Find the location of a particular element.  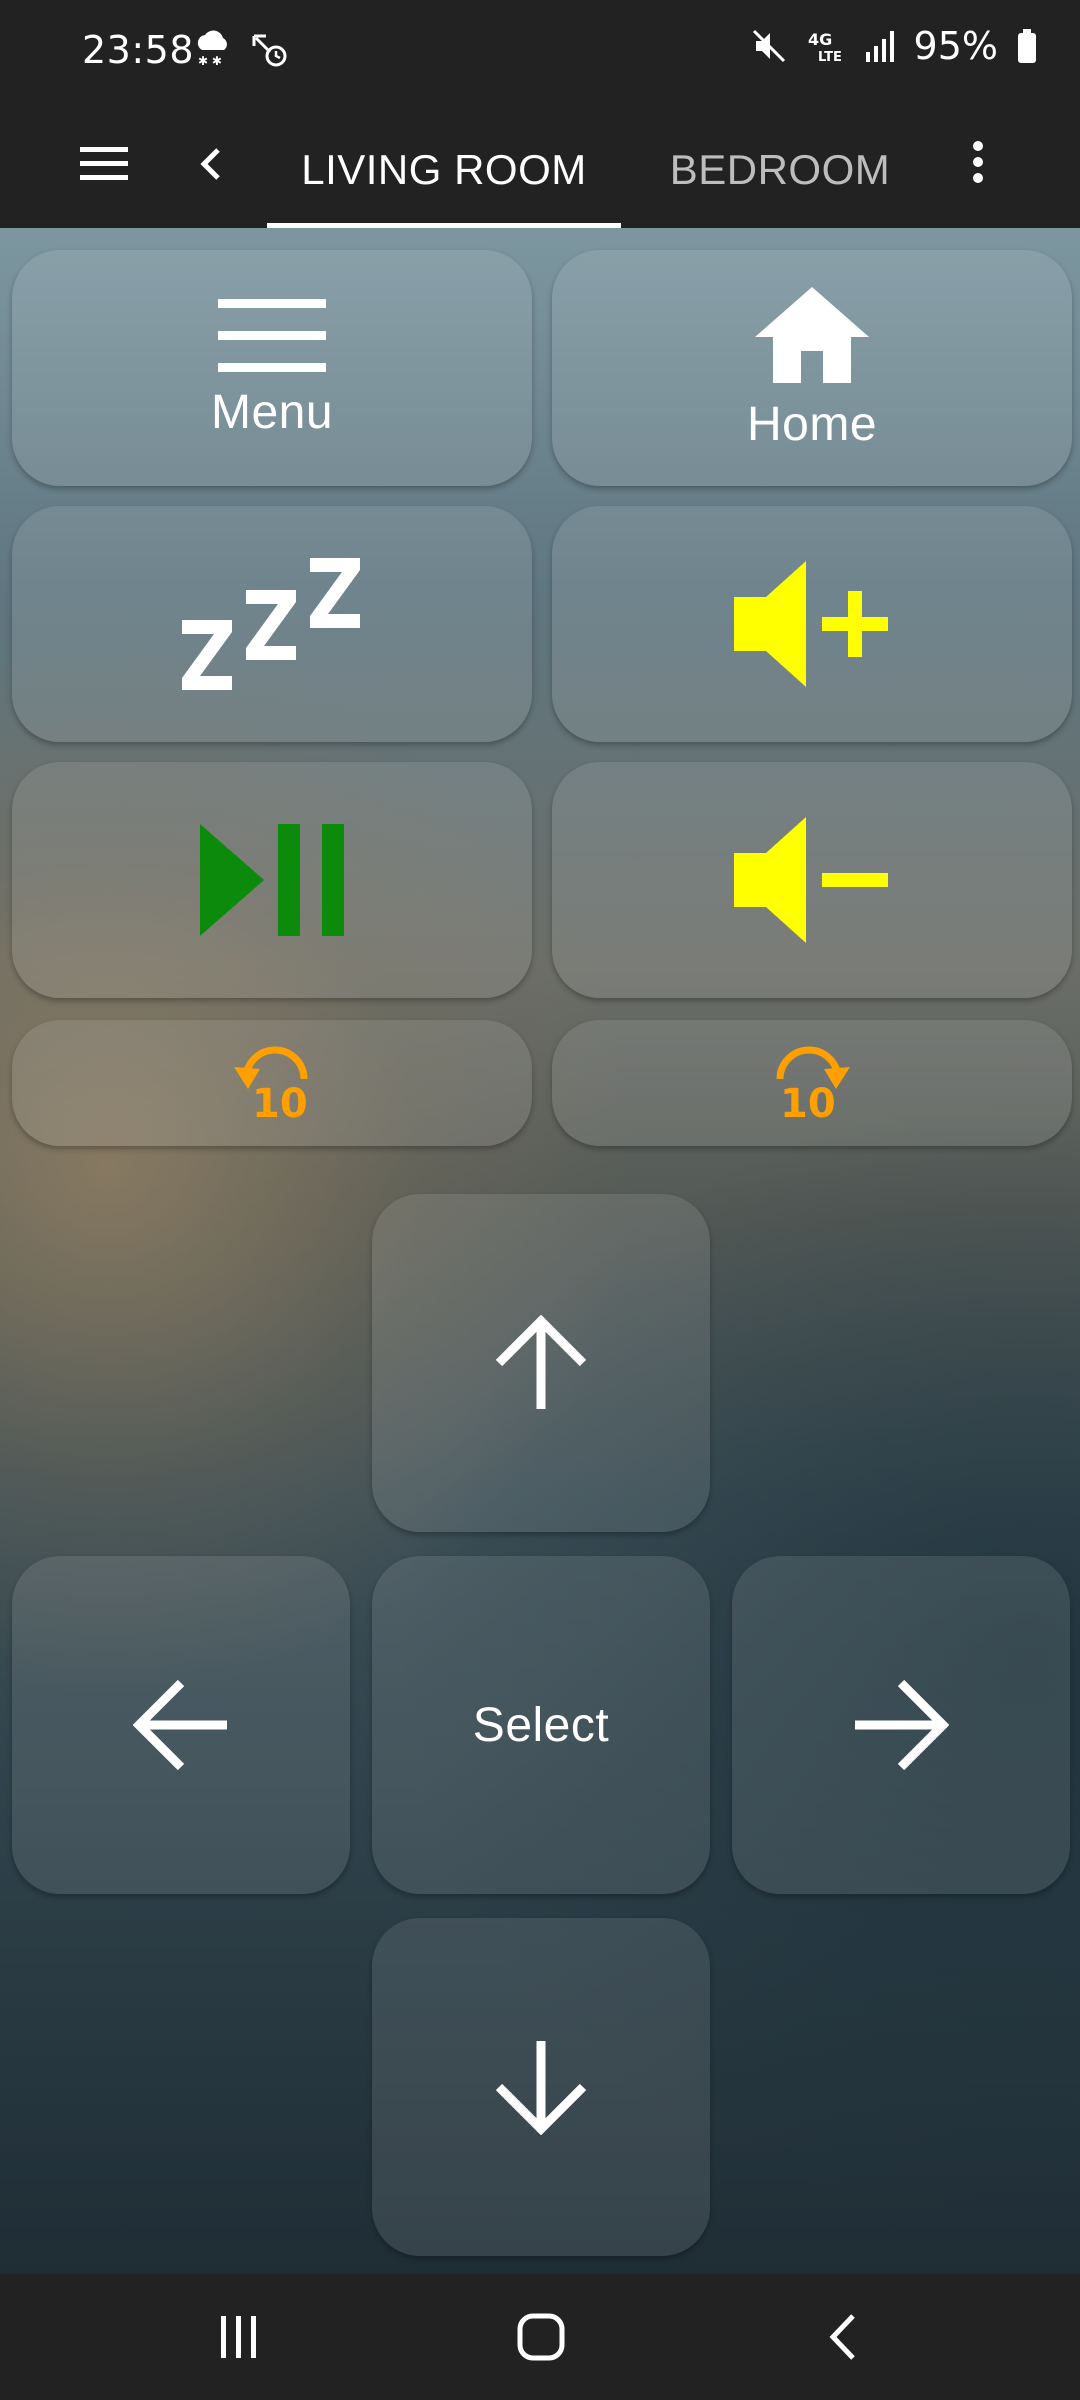

play-pause-icon is located at coordinates (272, 880).